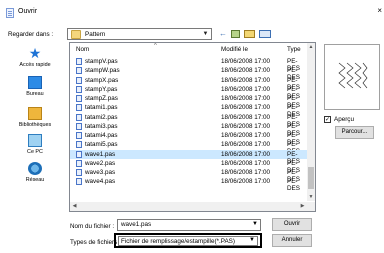 The image size is (384, 253). I want to click on filetype-label: Types de fichiers, so click(94, 242).